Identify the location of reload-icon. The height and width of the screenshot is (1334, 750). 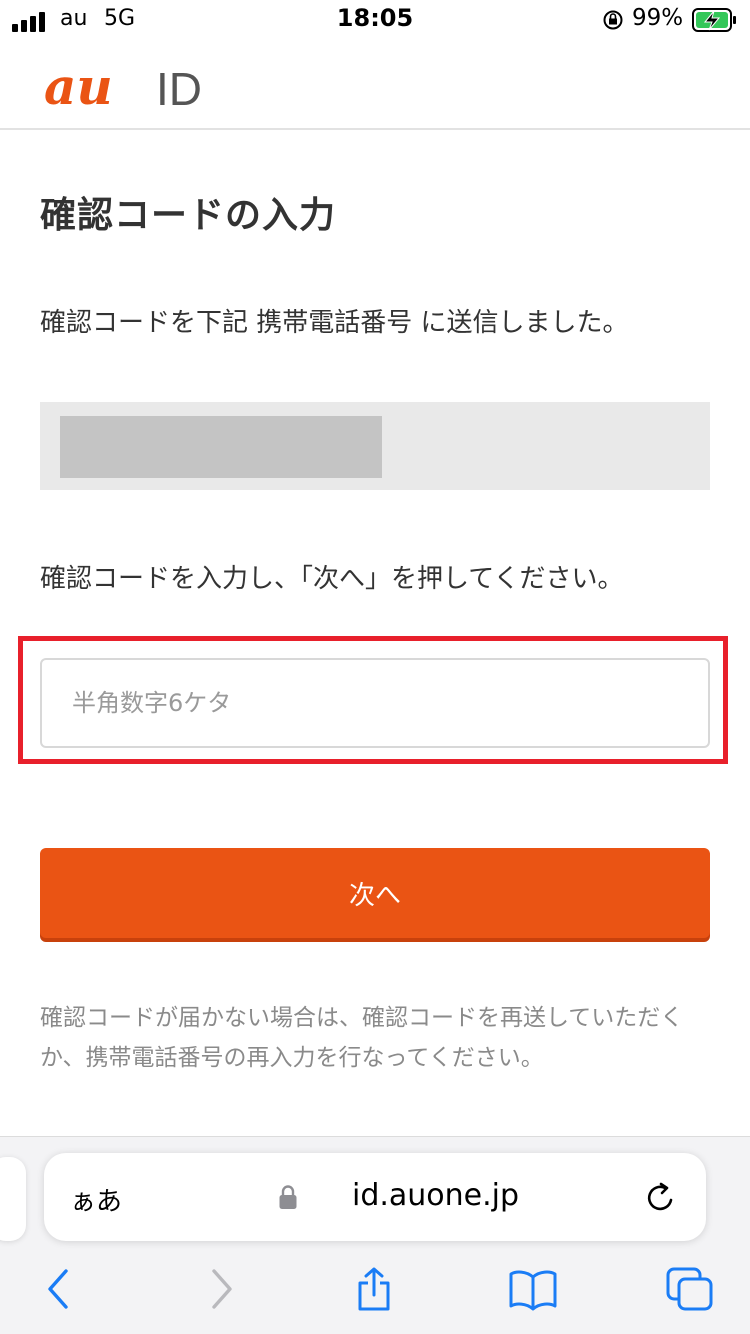
(661, 1198).